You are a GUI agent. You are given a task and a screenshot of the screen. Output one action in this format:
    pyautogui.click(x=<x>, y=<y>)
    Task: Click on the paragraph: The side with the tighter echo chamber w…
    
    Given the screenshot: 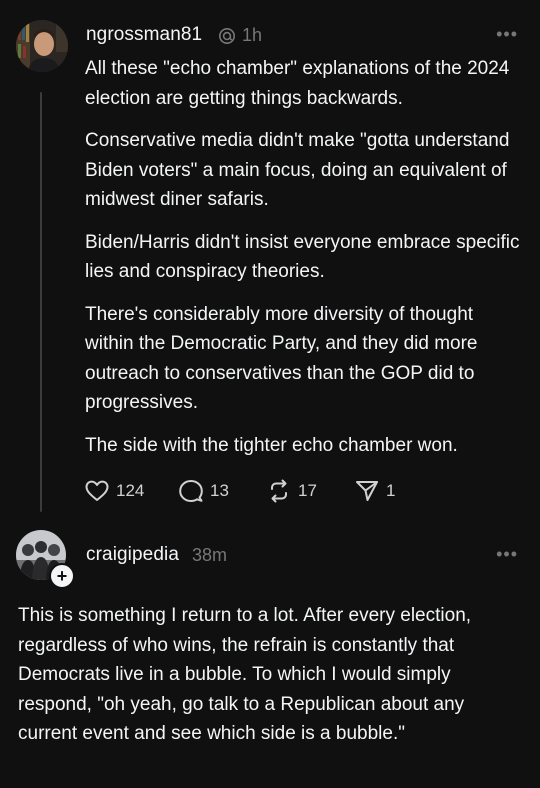 What is the action you would take?
    pyautogui.click(x=271, y=445)
    